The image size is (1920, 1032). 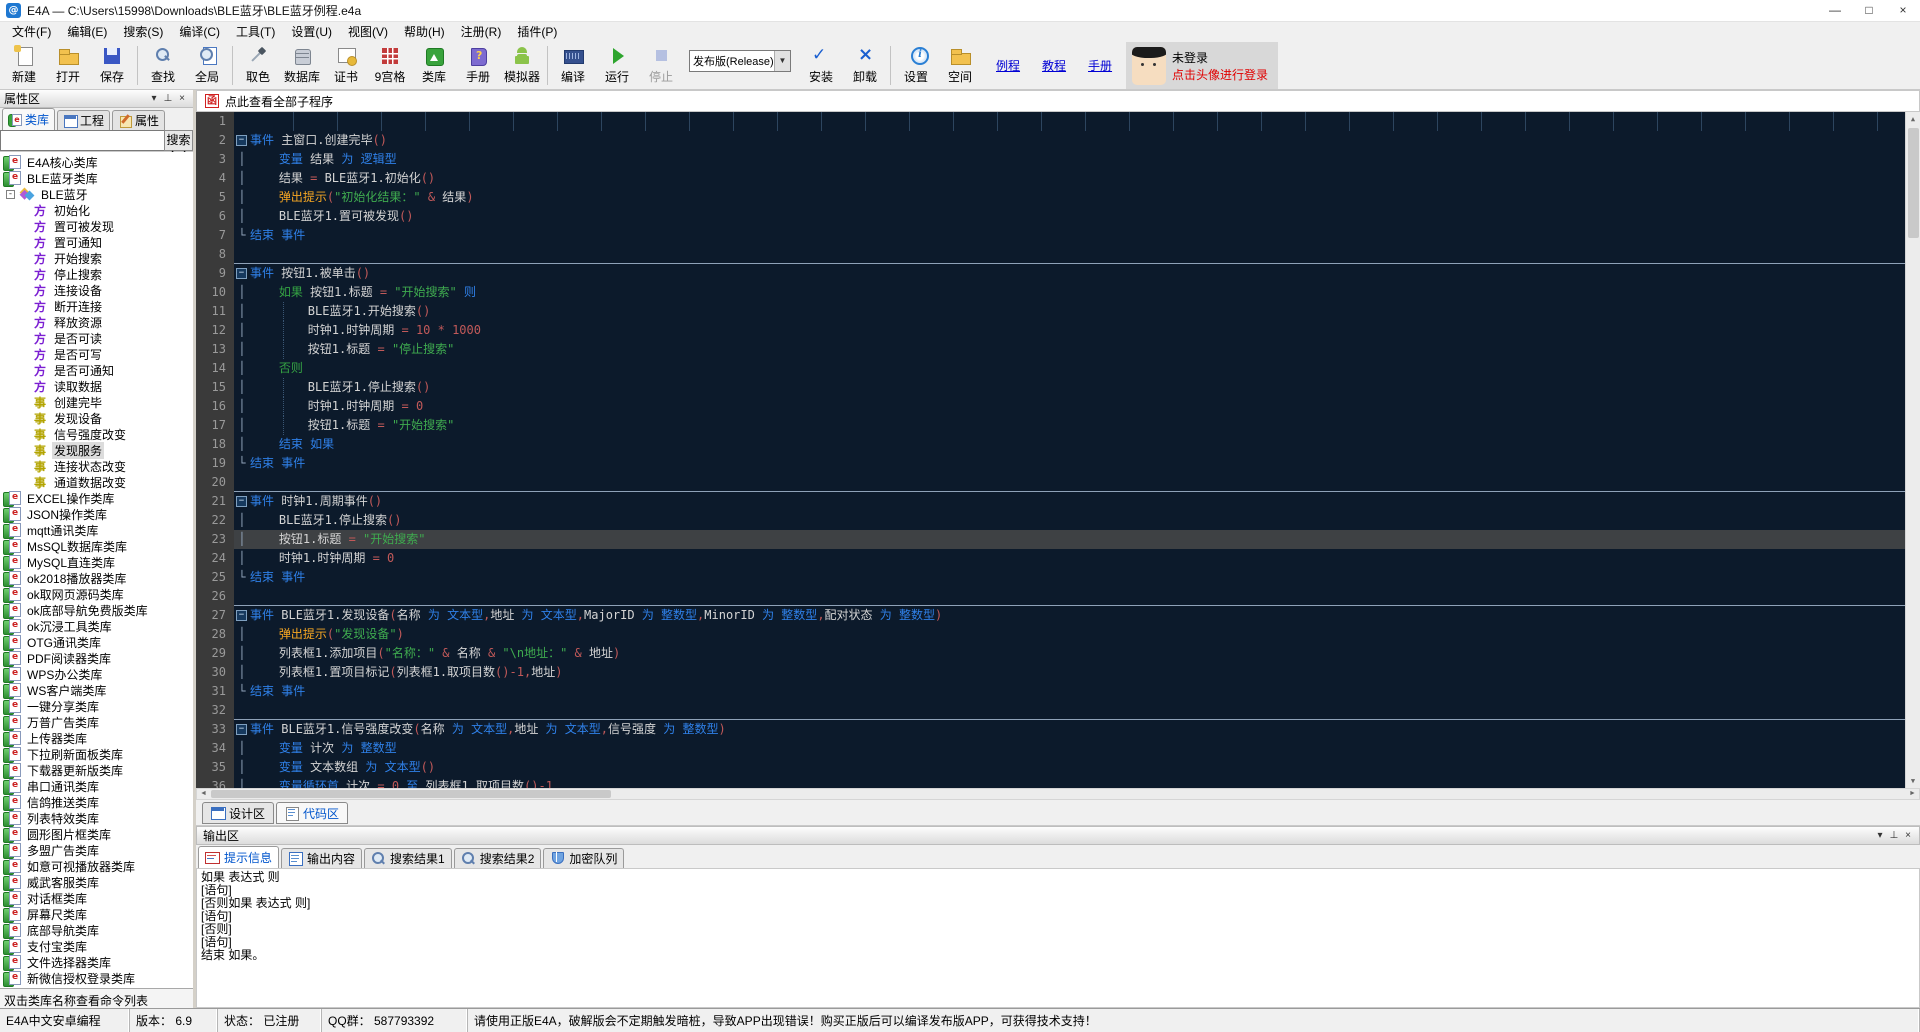 What do you see at coordinates (497, 858) in the screenshot?
I see `tab-search-result-2: 搜索结果2` at bounding box center [497, 858].